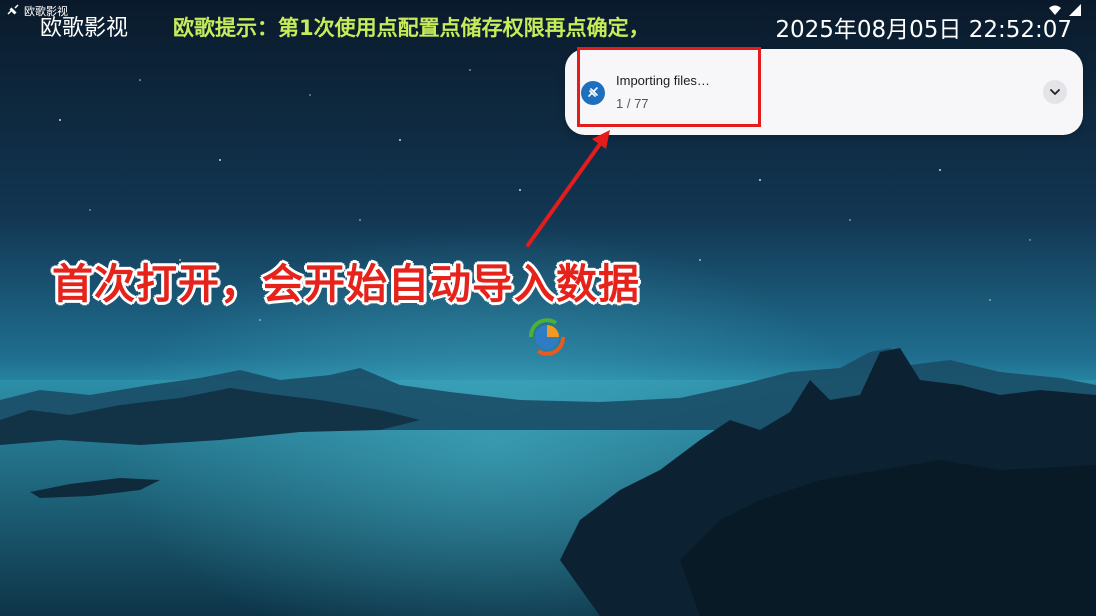 The height and width of the screenshot is (616, 1096). What do you see at coordinates (1055, 92) in the screenshot?
I see `chevron-down-icon` at bounding box center [1055, 92].